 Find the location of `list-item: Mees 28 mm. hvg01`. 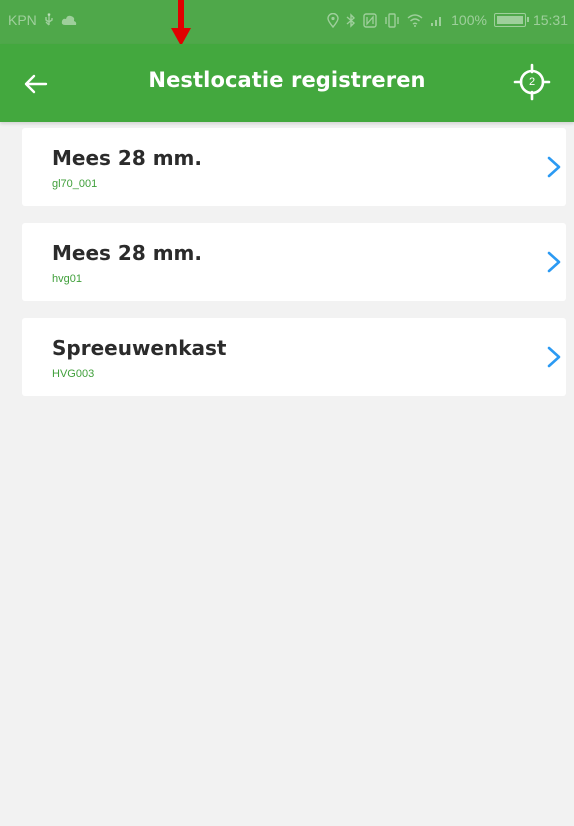

list-item: Mees 28 mm. hvg01 is located at coordinates (294, 262).